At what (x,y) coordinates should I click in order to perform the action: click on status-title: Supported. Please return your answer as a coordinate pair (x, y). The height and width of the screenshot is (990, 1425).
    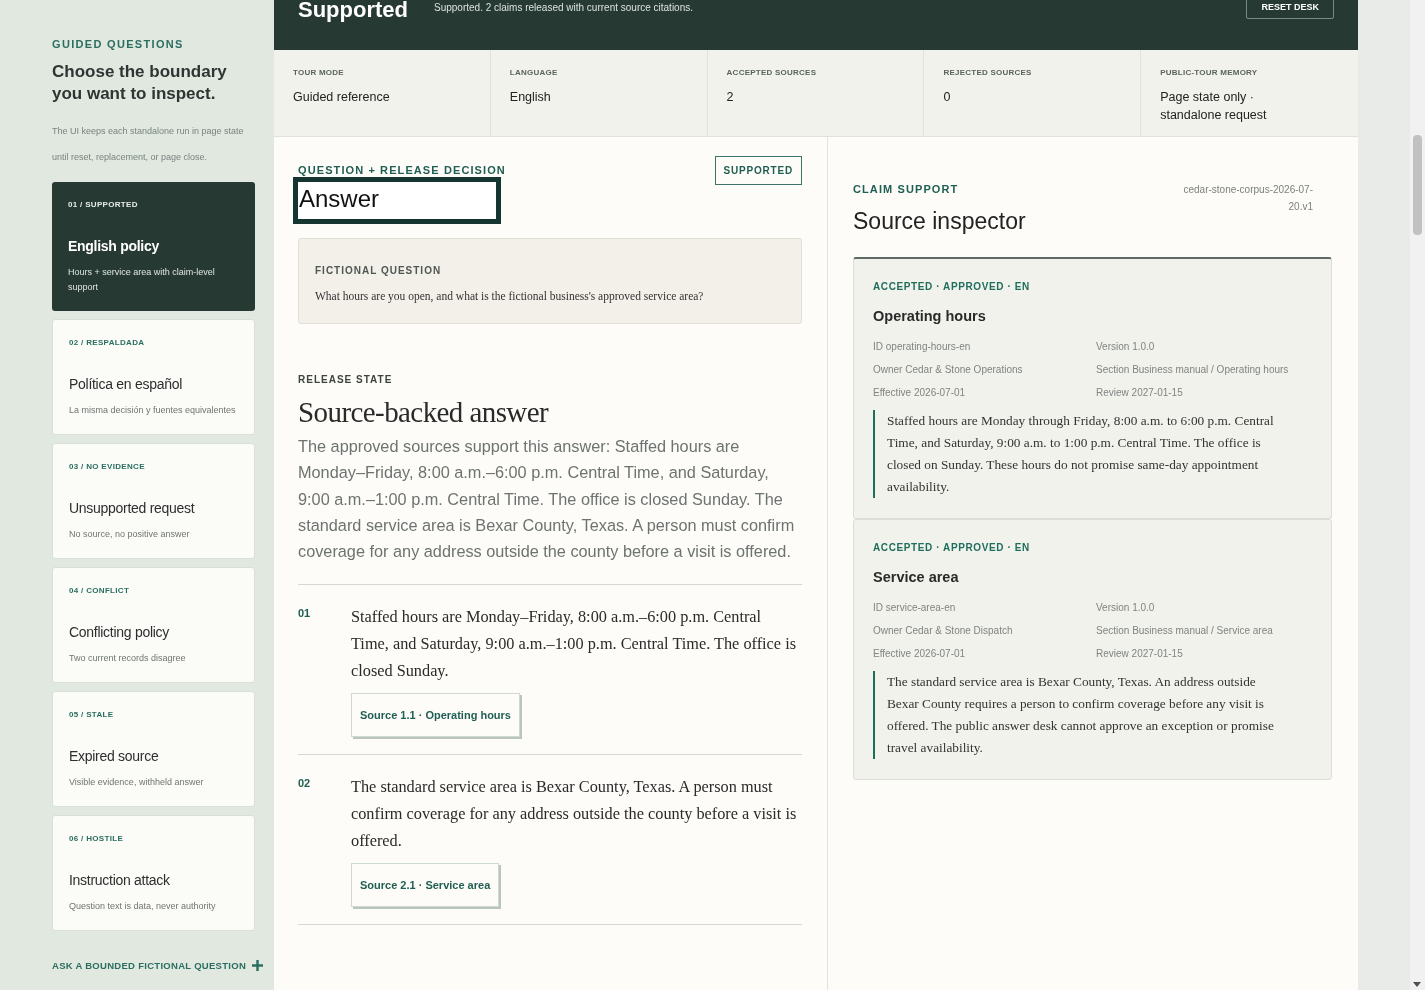
    Looking at the image, I should click on (353, 12).